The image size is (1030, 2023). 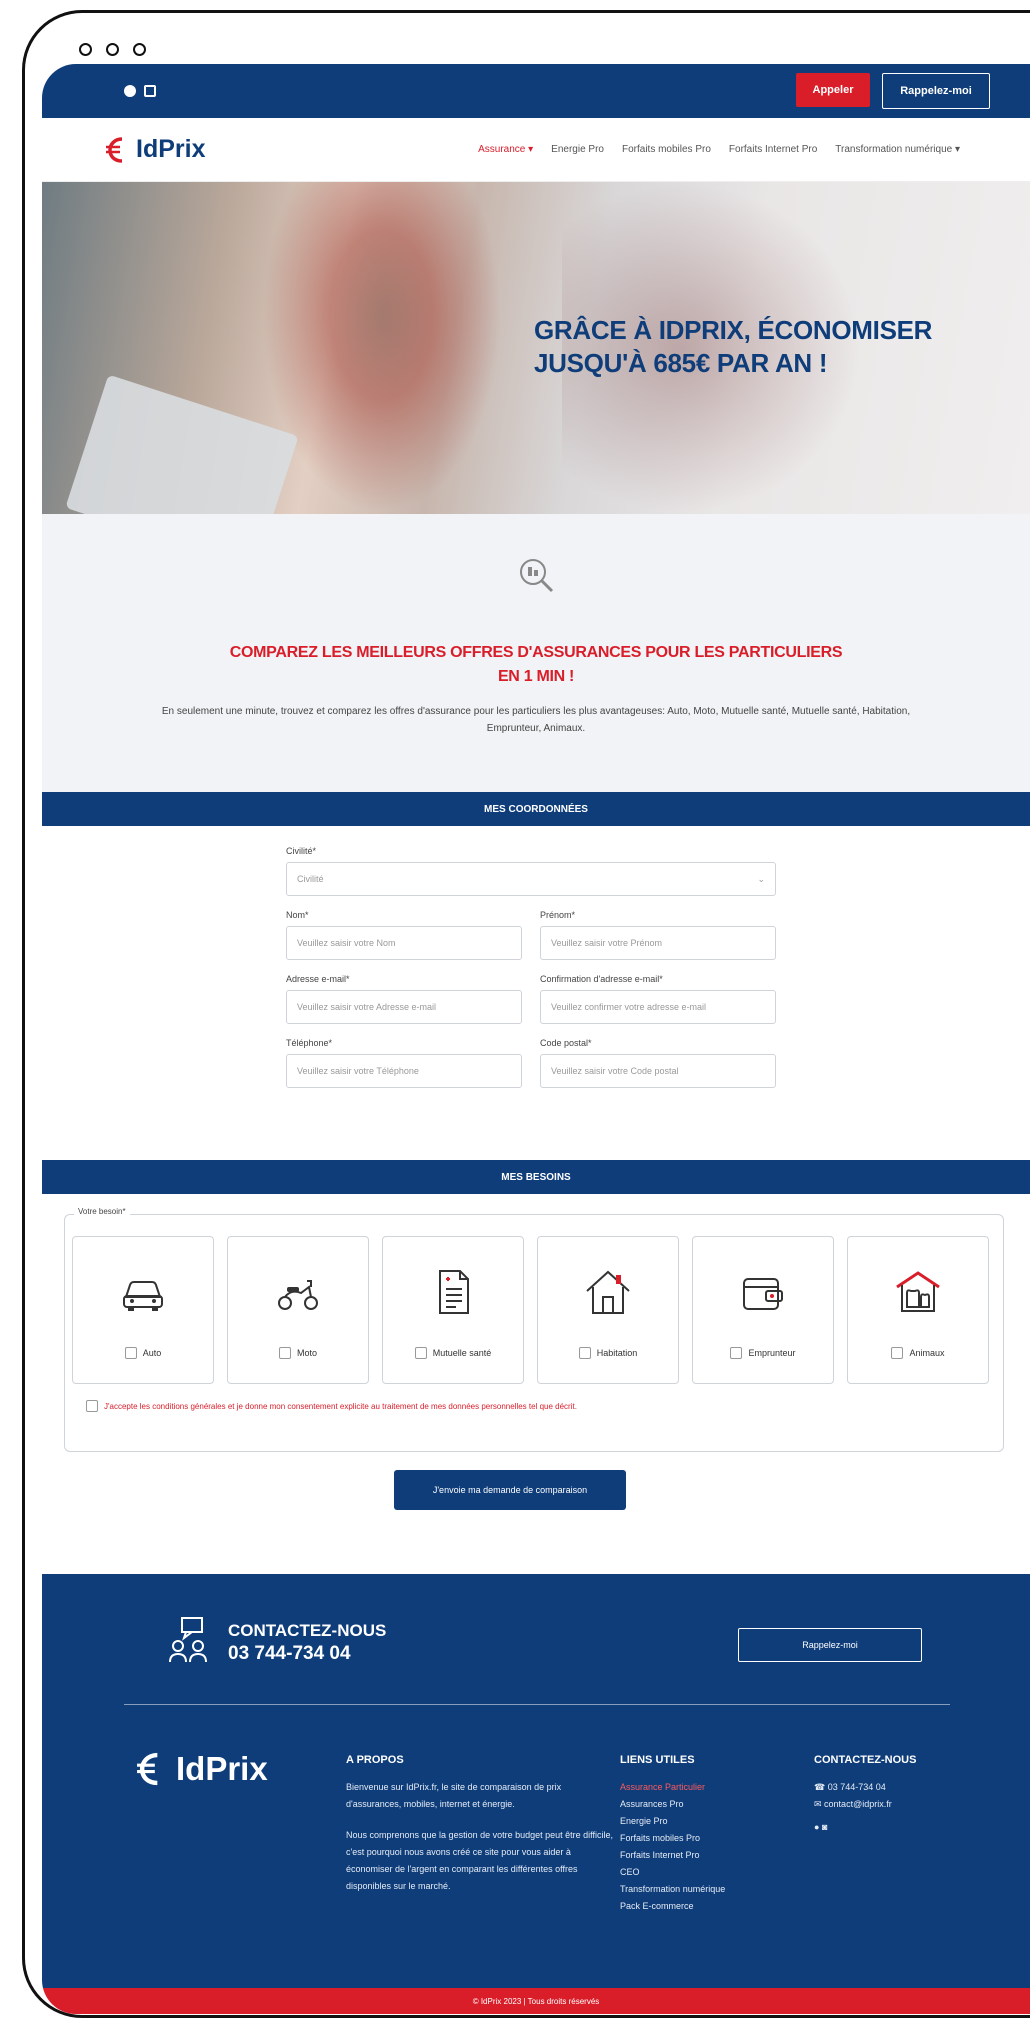 What do you see at coordinates (130, 91) in the screenshot?
I see `facebook-icon` at bounding box center [130, 91].